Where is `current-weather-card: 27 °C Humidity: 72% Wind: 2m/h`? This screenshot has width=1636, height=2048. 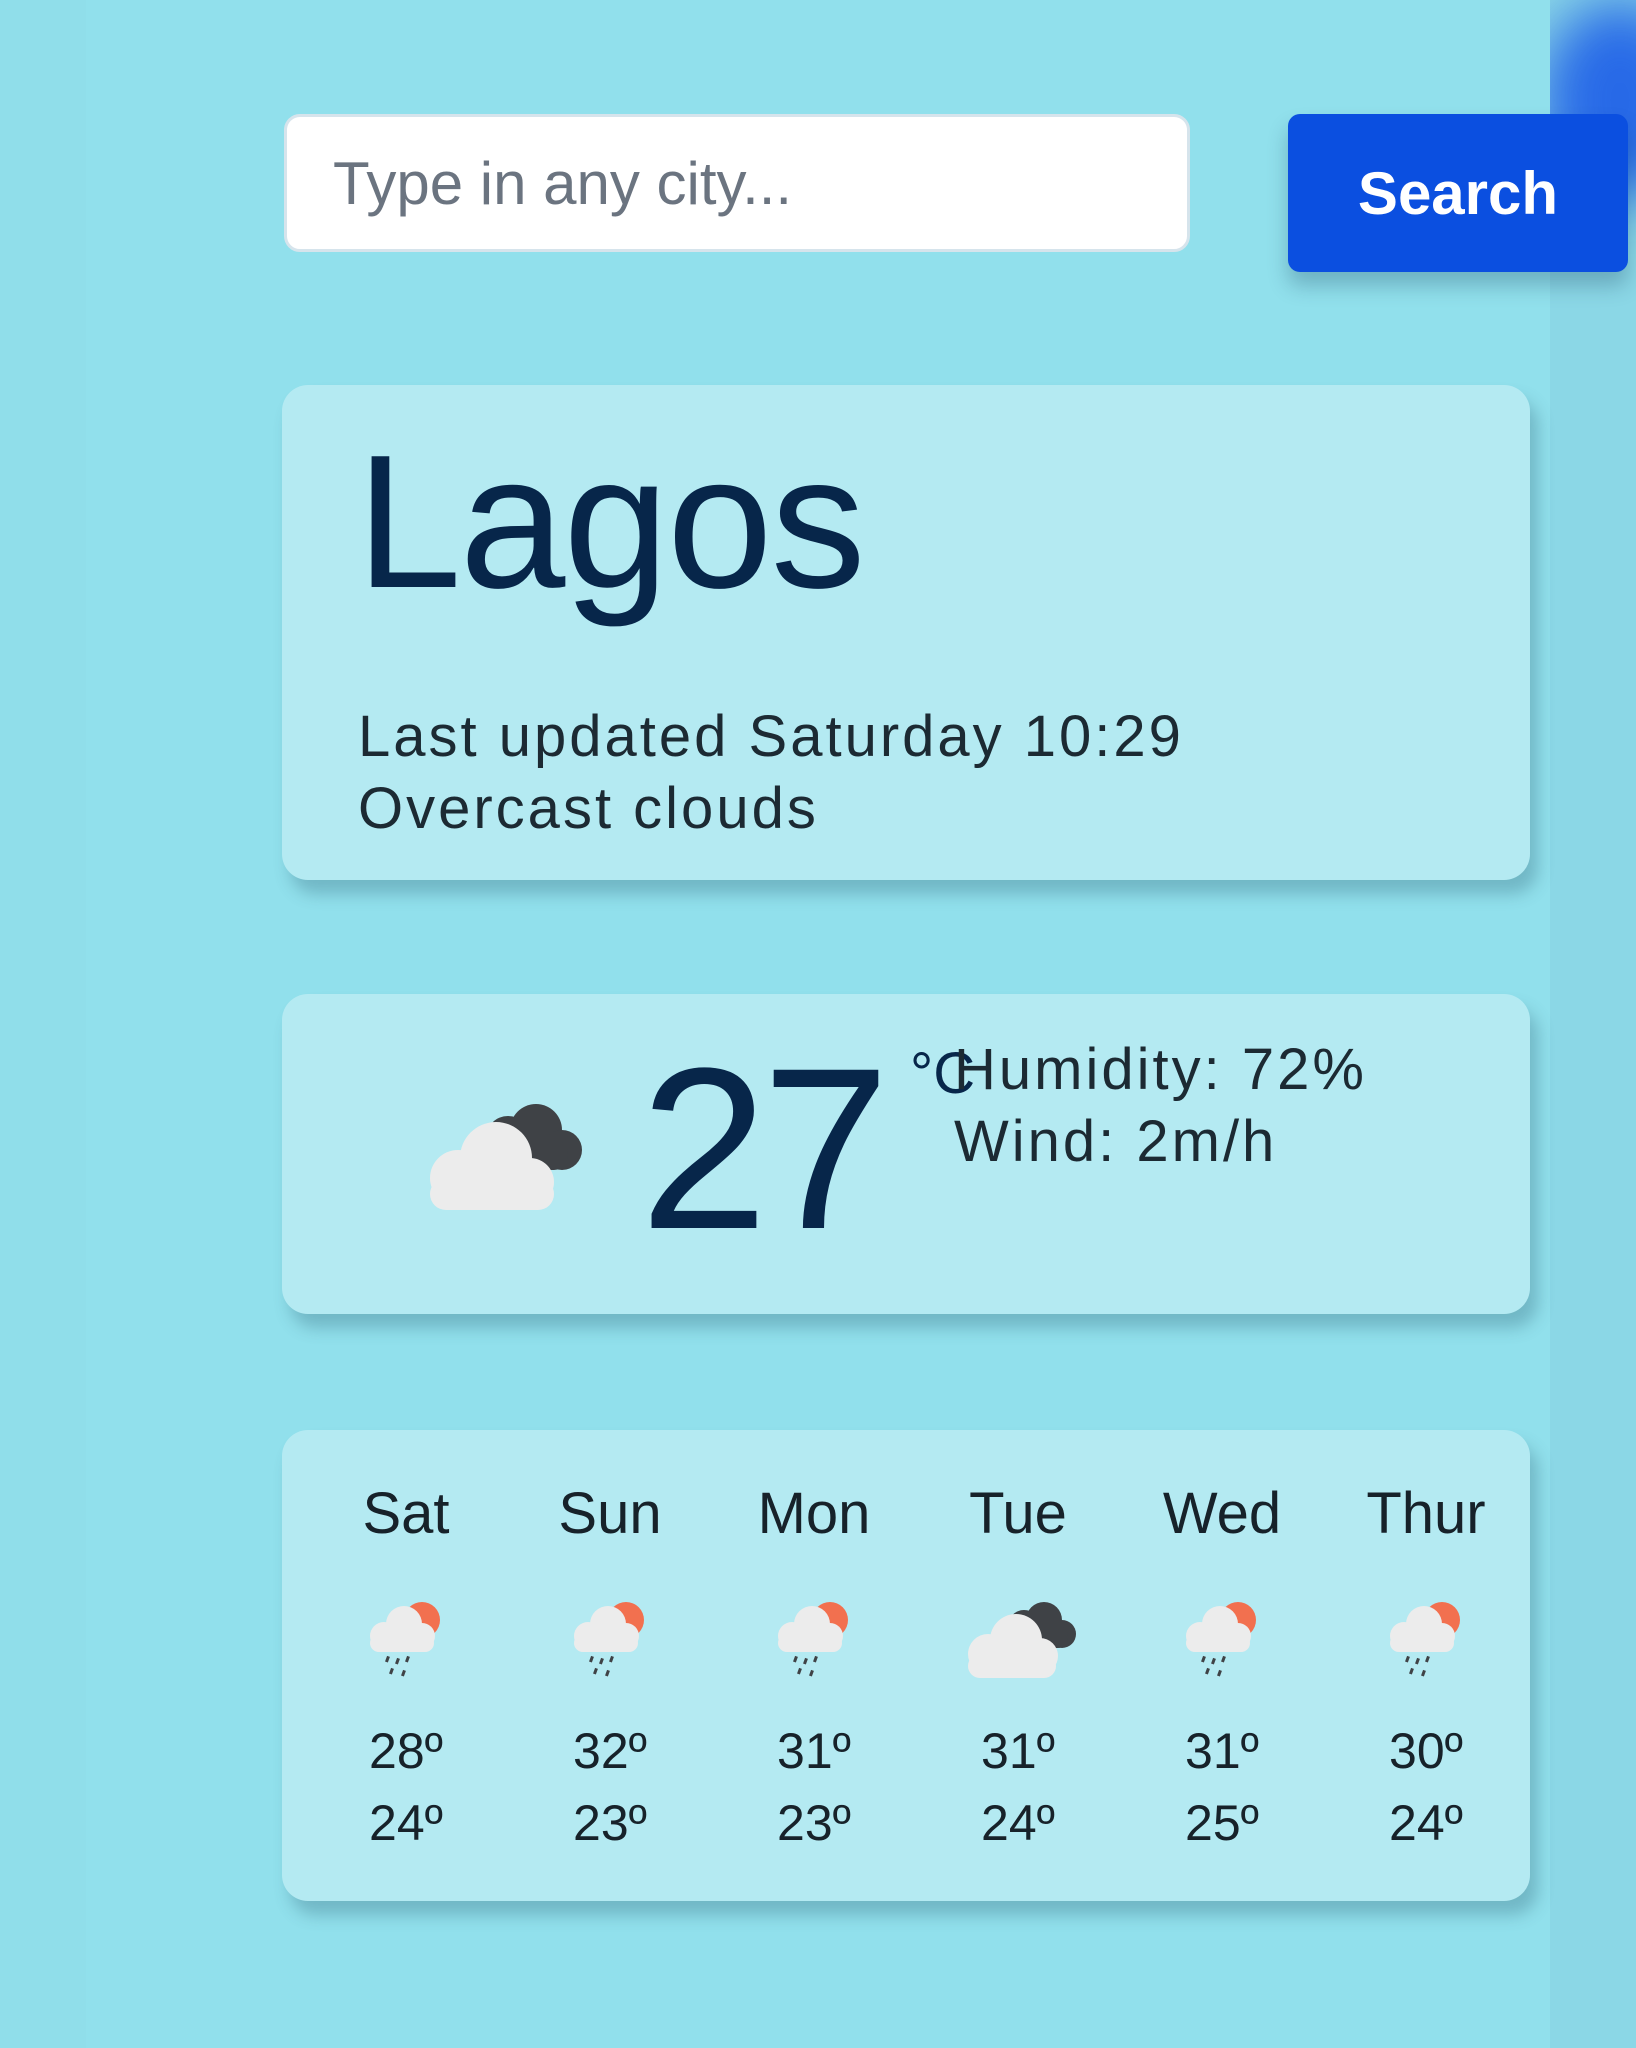
current-weather-card: 27 °C Humidity: 72% Wind: 2m/h is located at coordinates (906, 1154).